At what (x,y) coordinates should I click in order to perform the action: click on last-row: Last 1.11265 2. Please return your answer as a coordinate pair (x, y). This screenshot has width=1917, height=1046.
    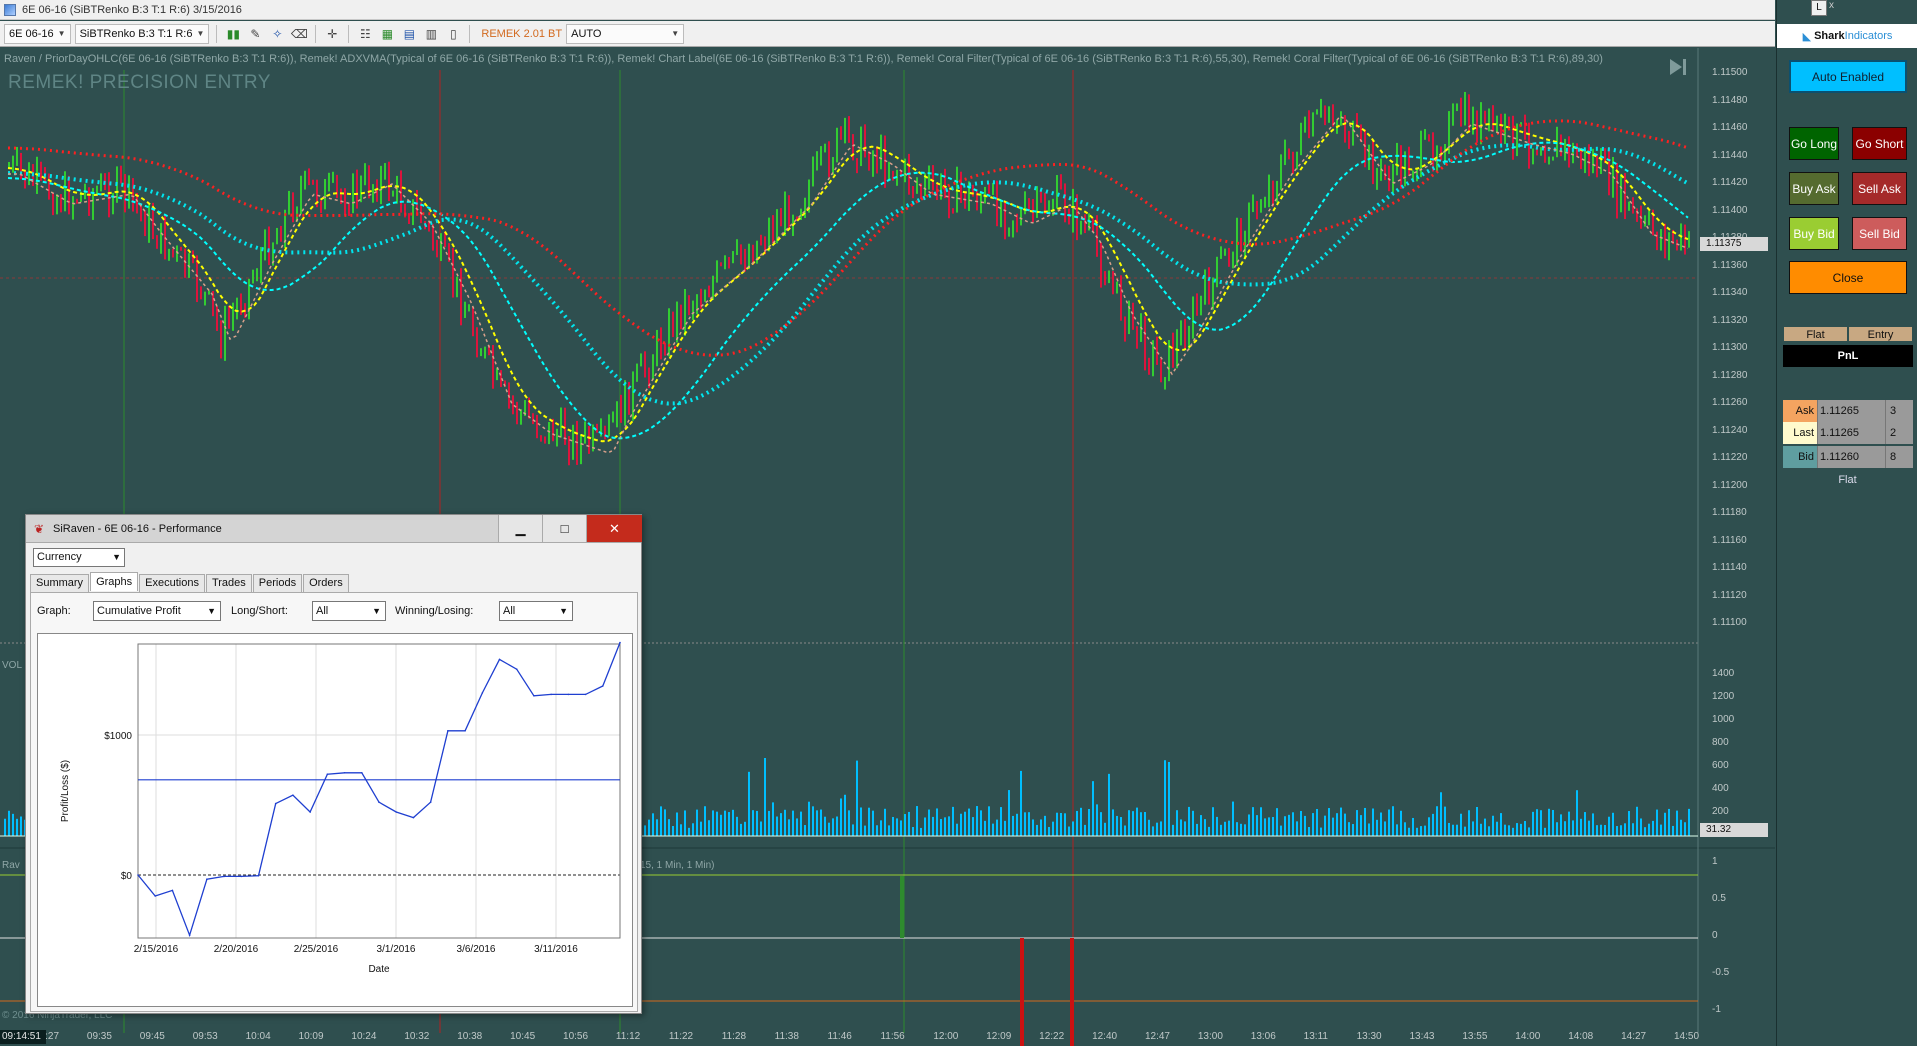
    Looking at the image, I should click on (1848, 433).